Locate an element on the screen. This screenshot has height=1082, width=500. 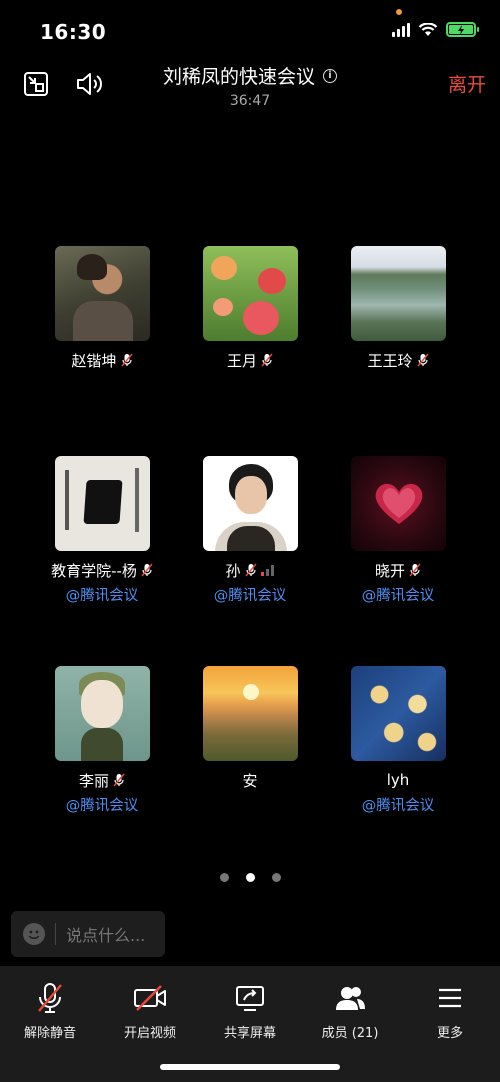
video-off-icon is located at coordinates (150, 998).